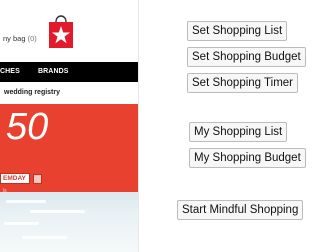  What do you see at coordinates (15, 178) in the screenshot?
I see `promo-code: EMDAY` at bounding box center [15, 178].